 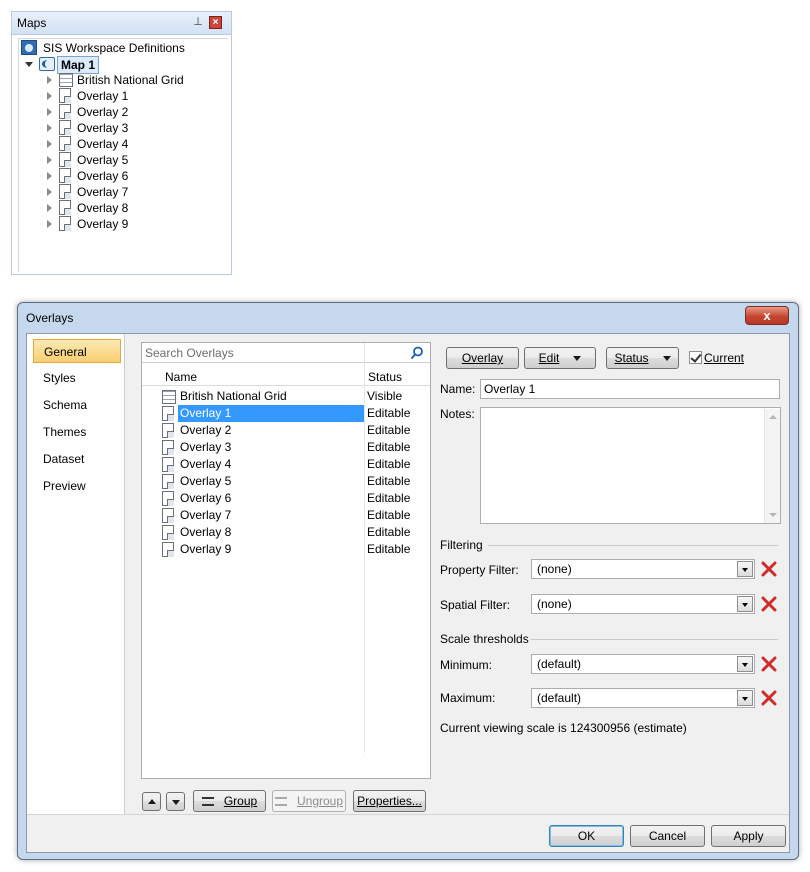 What do you see at coordinates (767, 315) in the screenshot?
I see `close-button: x` at bounding box center [767, 315].